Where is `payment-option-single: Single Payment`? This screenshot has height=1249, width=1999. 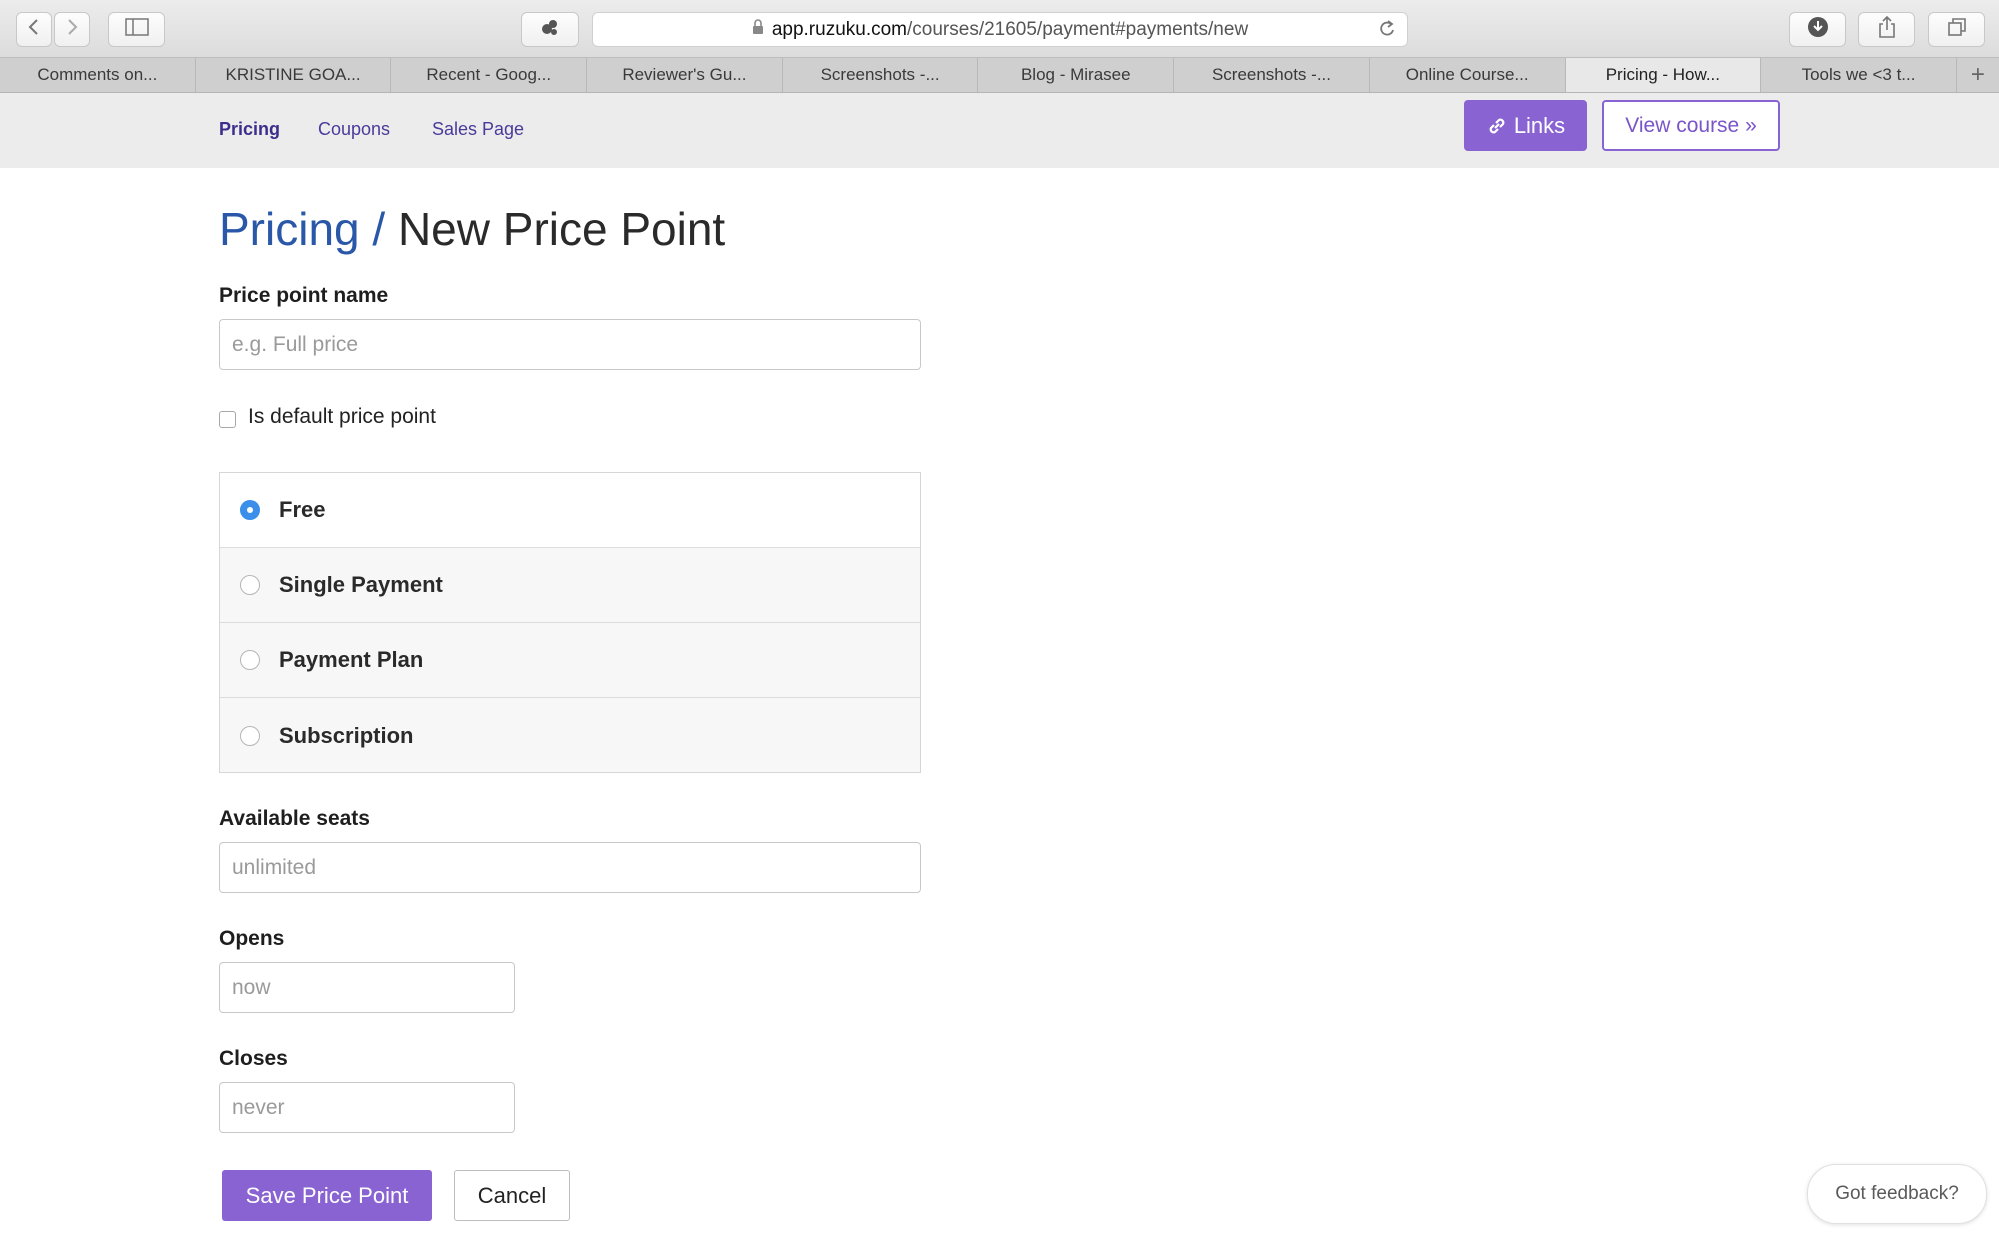 payment-option-single: Single Payment is located at coordinates (570, 585).